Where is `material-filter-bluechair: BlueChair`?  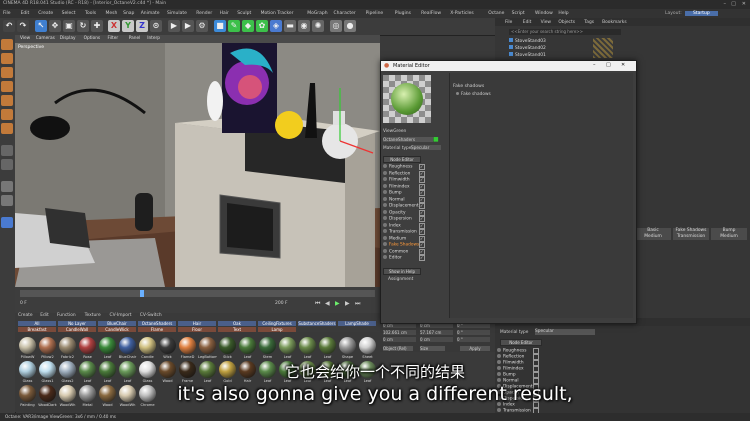
material-filter-bluechair: BlueChair is located at coordinates (117, 323).